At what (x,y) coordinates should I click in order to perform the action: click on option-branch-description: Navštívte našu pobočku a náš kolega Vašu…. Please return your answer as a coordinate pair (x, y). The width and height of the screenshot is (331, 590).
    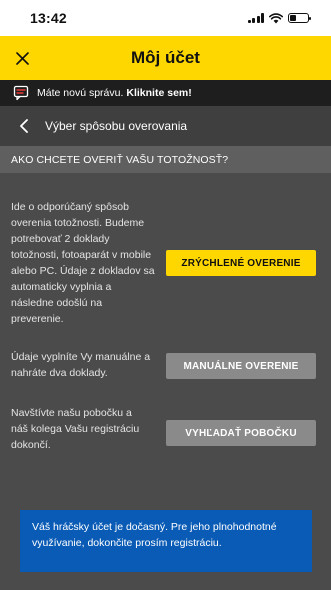
    Looking at the image, I should click on (75, 429).